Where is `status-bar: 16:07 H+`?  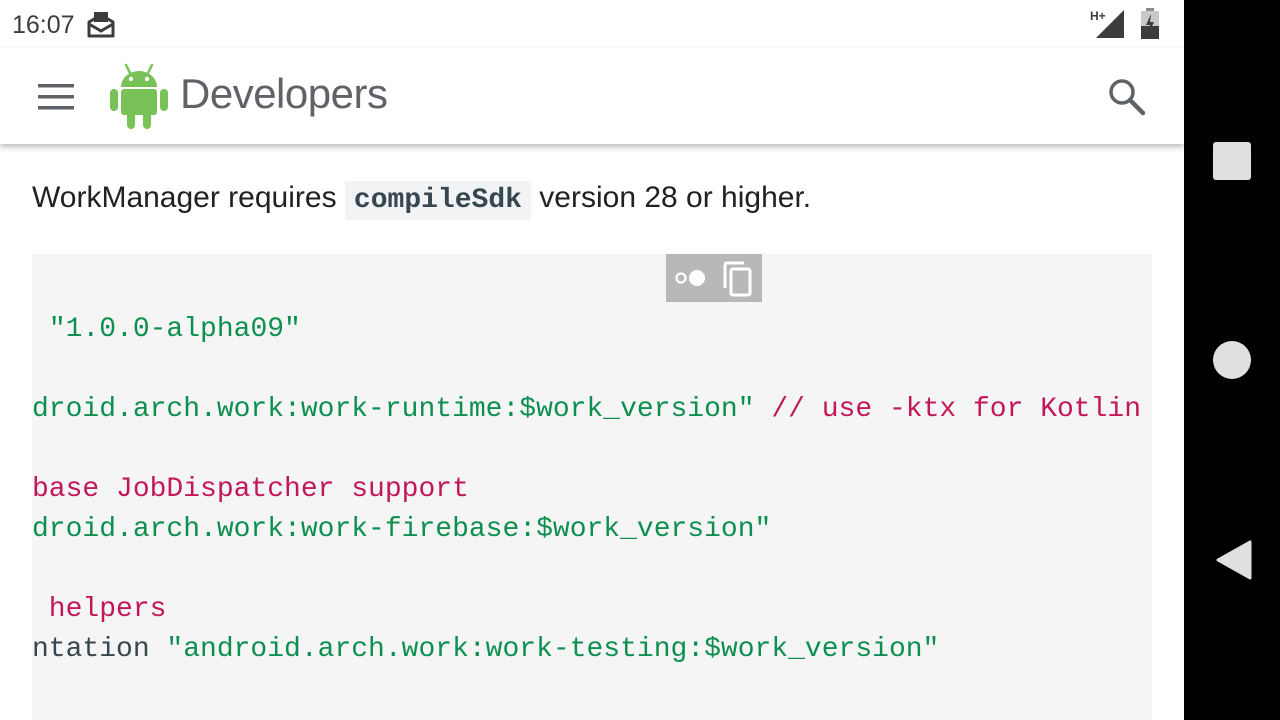
status-bar: 16:07 H+ is located at coordinates (592, 24).